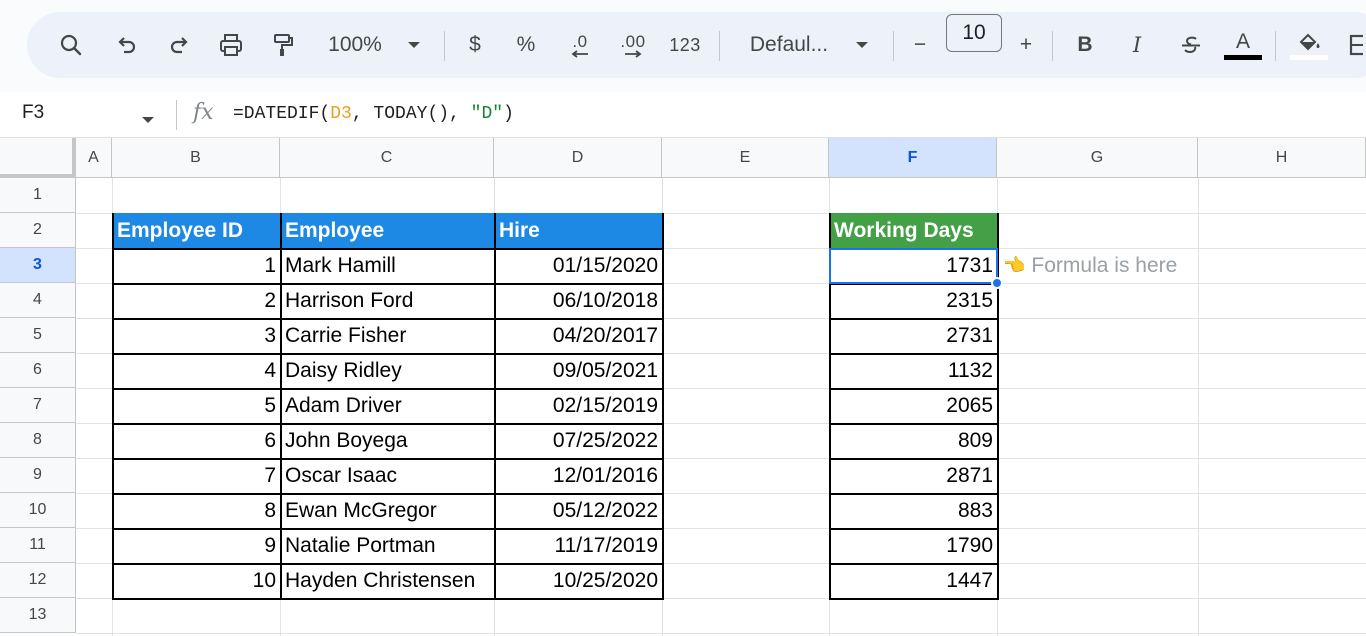  Describe the element at coordinates (38, 158) in the screenshot. I see `select-all-corner` at that location.